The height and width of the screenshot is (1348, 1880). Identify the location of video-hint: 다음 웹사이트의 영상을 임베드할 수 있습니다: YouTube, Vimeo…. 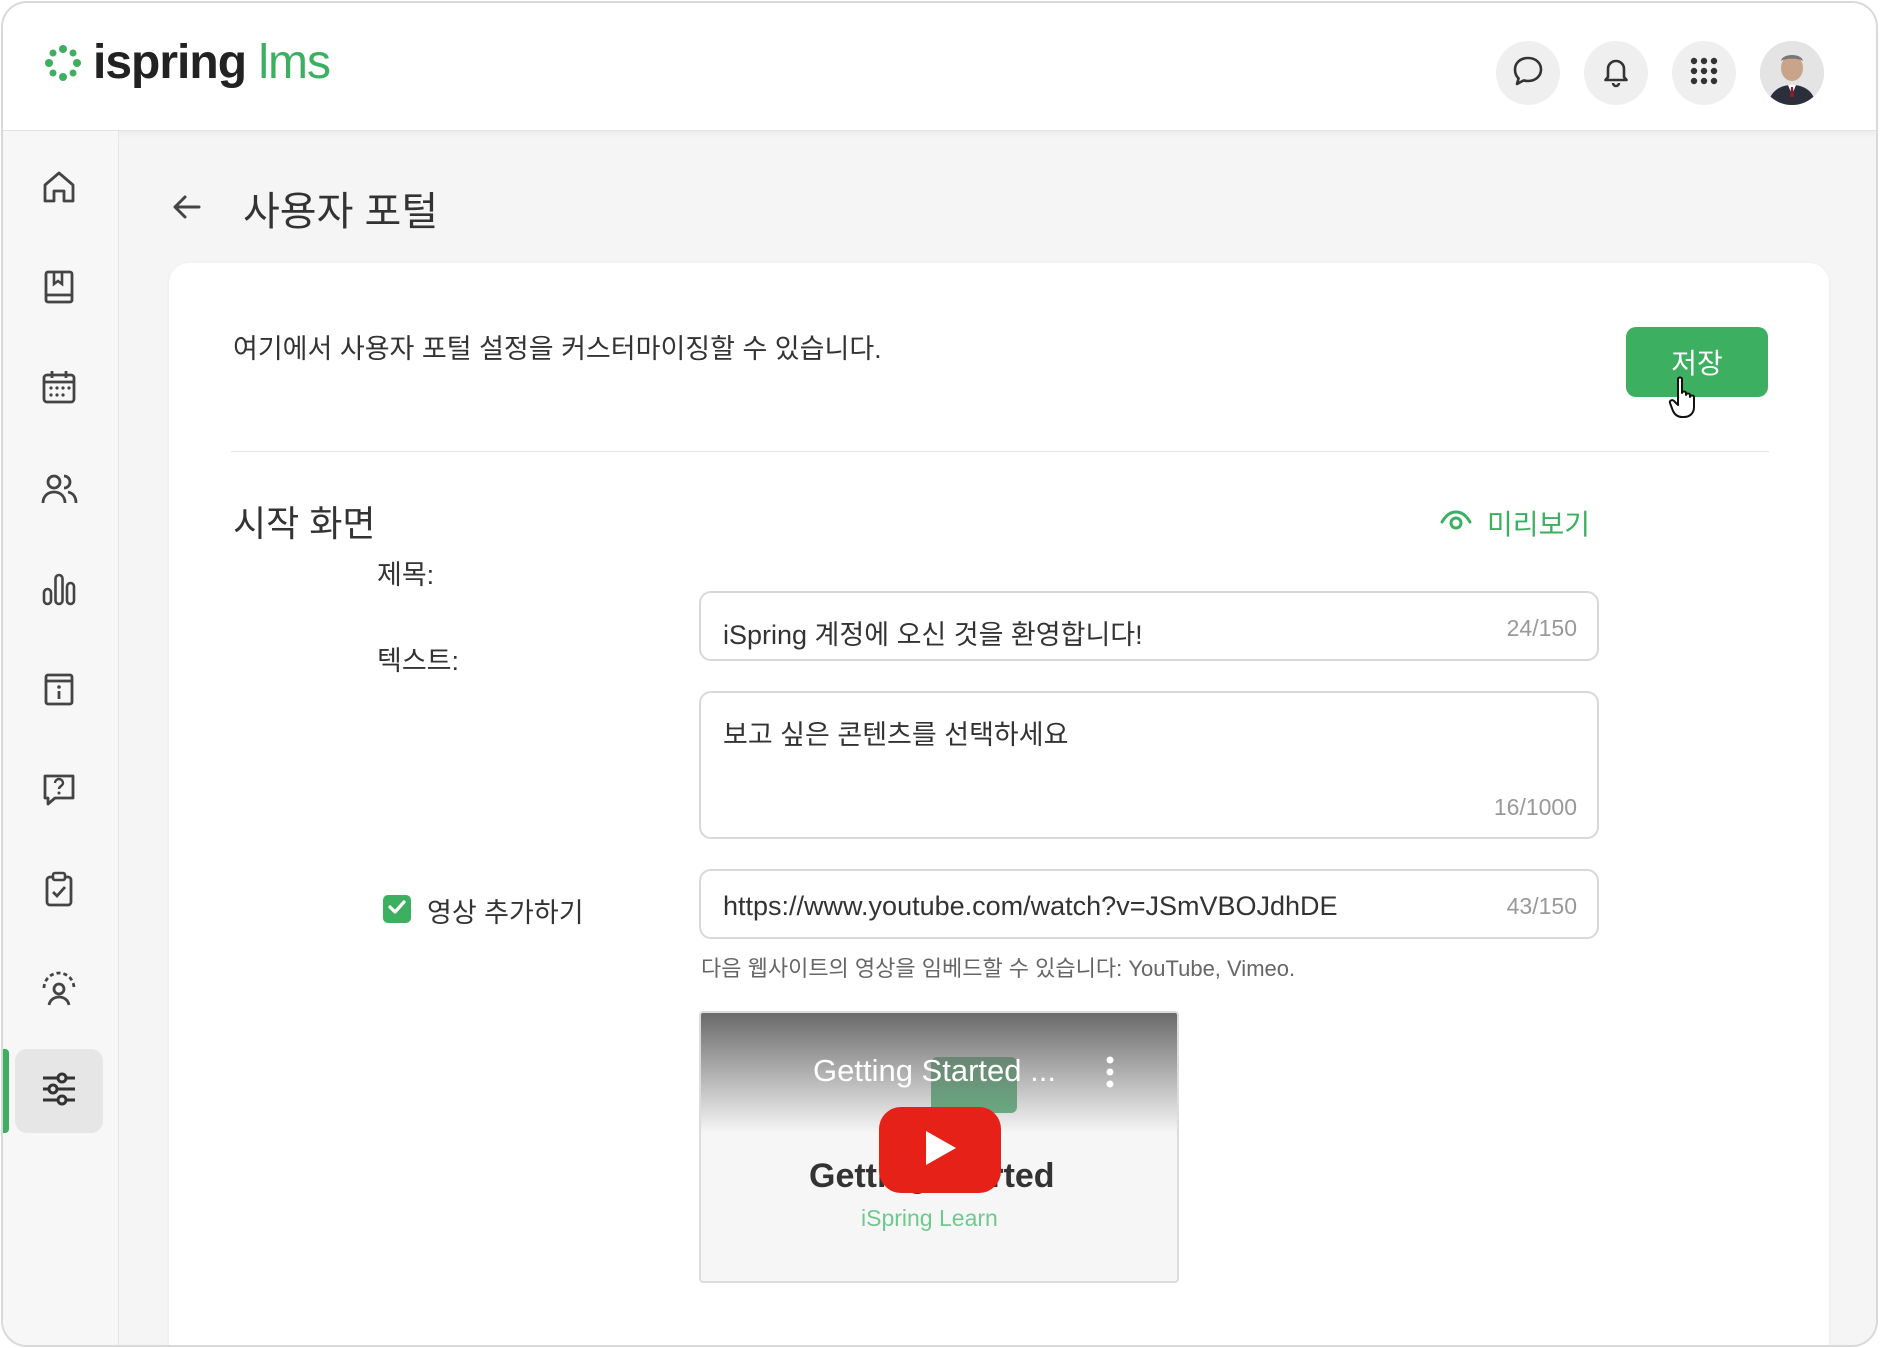
(998, 968).